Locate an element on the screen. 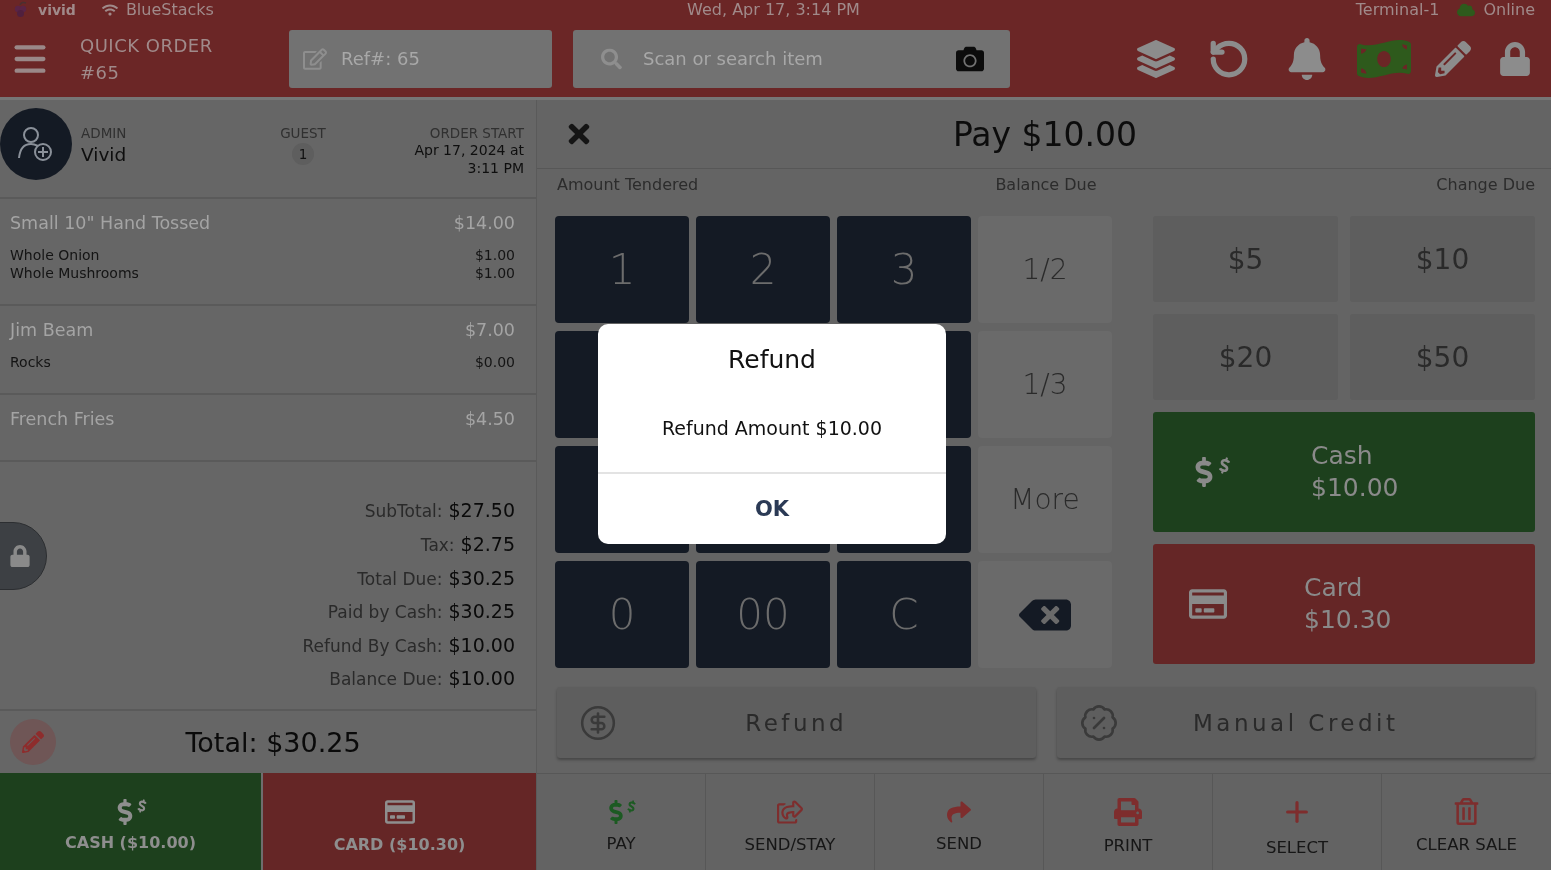 Image resolution: width=1551 pixels, height=870 pixels. total-label: Refund By Cash: is located at coordinates (372, 645).